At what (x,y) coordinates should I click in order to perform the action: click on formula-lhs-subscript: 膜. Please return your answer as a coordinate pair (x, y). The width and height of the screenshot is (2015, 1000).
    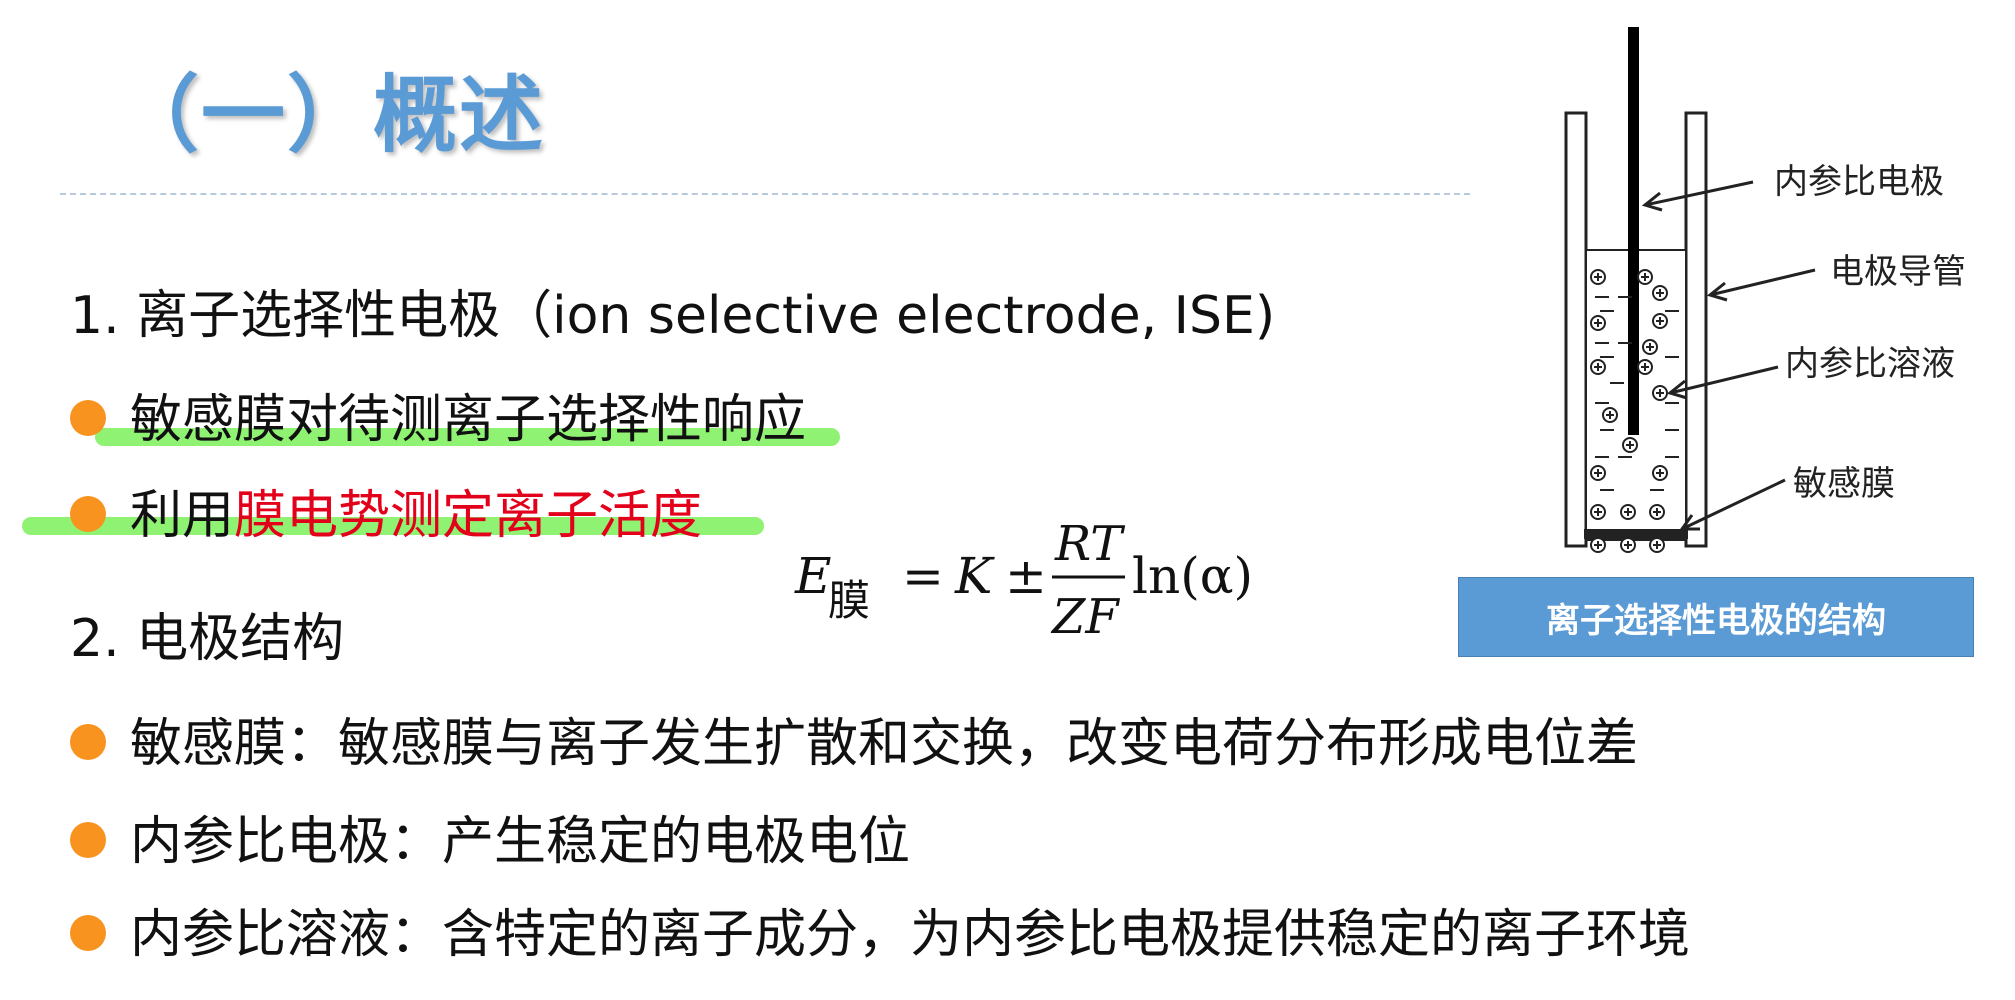
    Looking at the image, I should click on (849, 600).